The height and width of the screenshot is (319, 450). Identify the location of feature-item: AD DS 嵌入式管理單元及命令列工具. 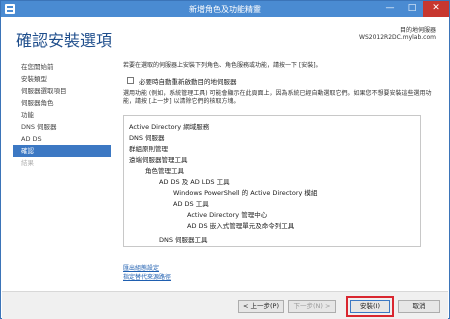
(241, 226).